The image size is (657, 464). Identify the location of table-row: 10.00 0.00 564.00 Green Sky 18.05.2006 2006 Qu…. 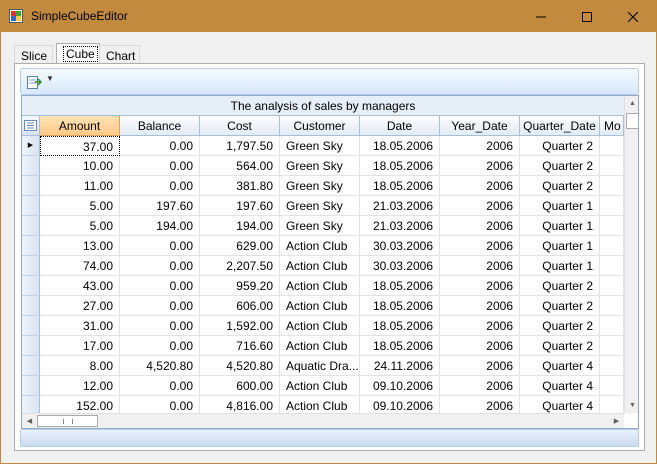
(323, 166).